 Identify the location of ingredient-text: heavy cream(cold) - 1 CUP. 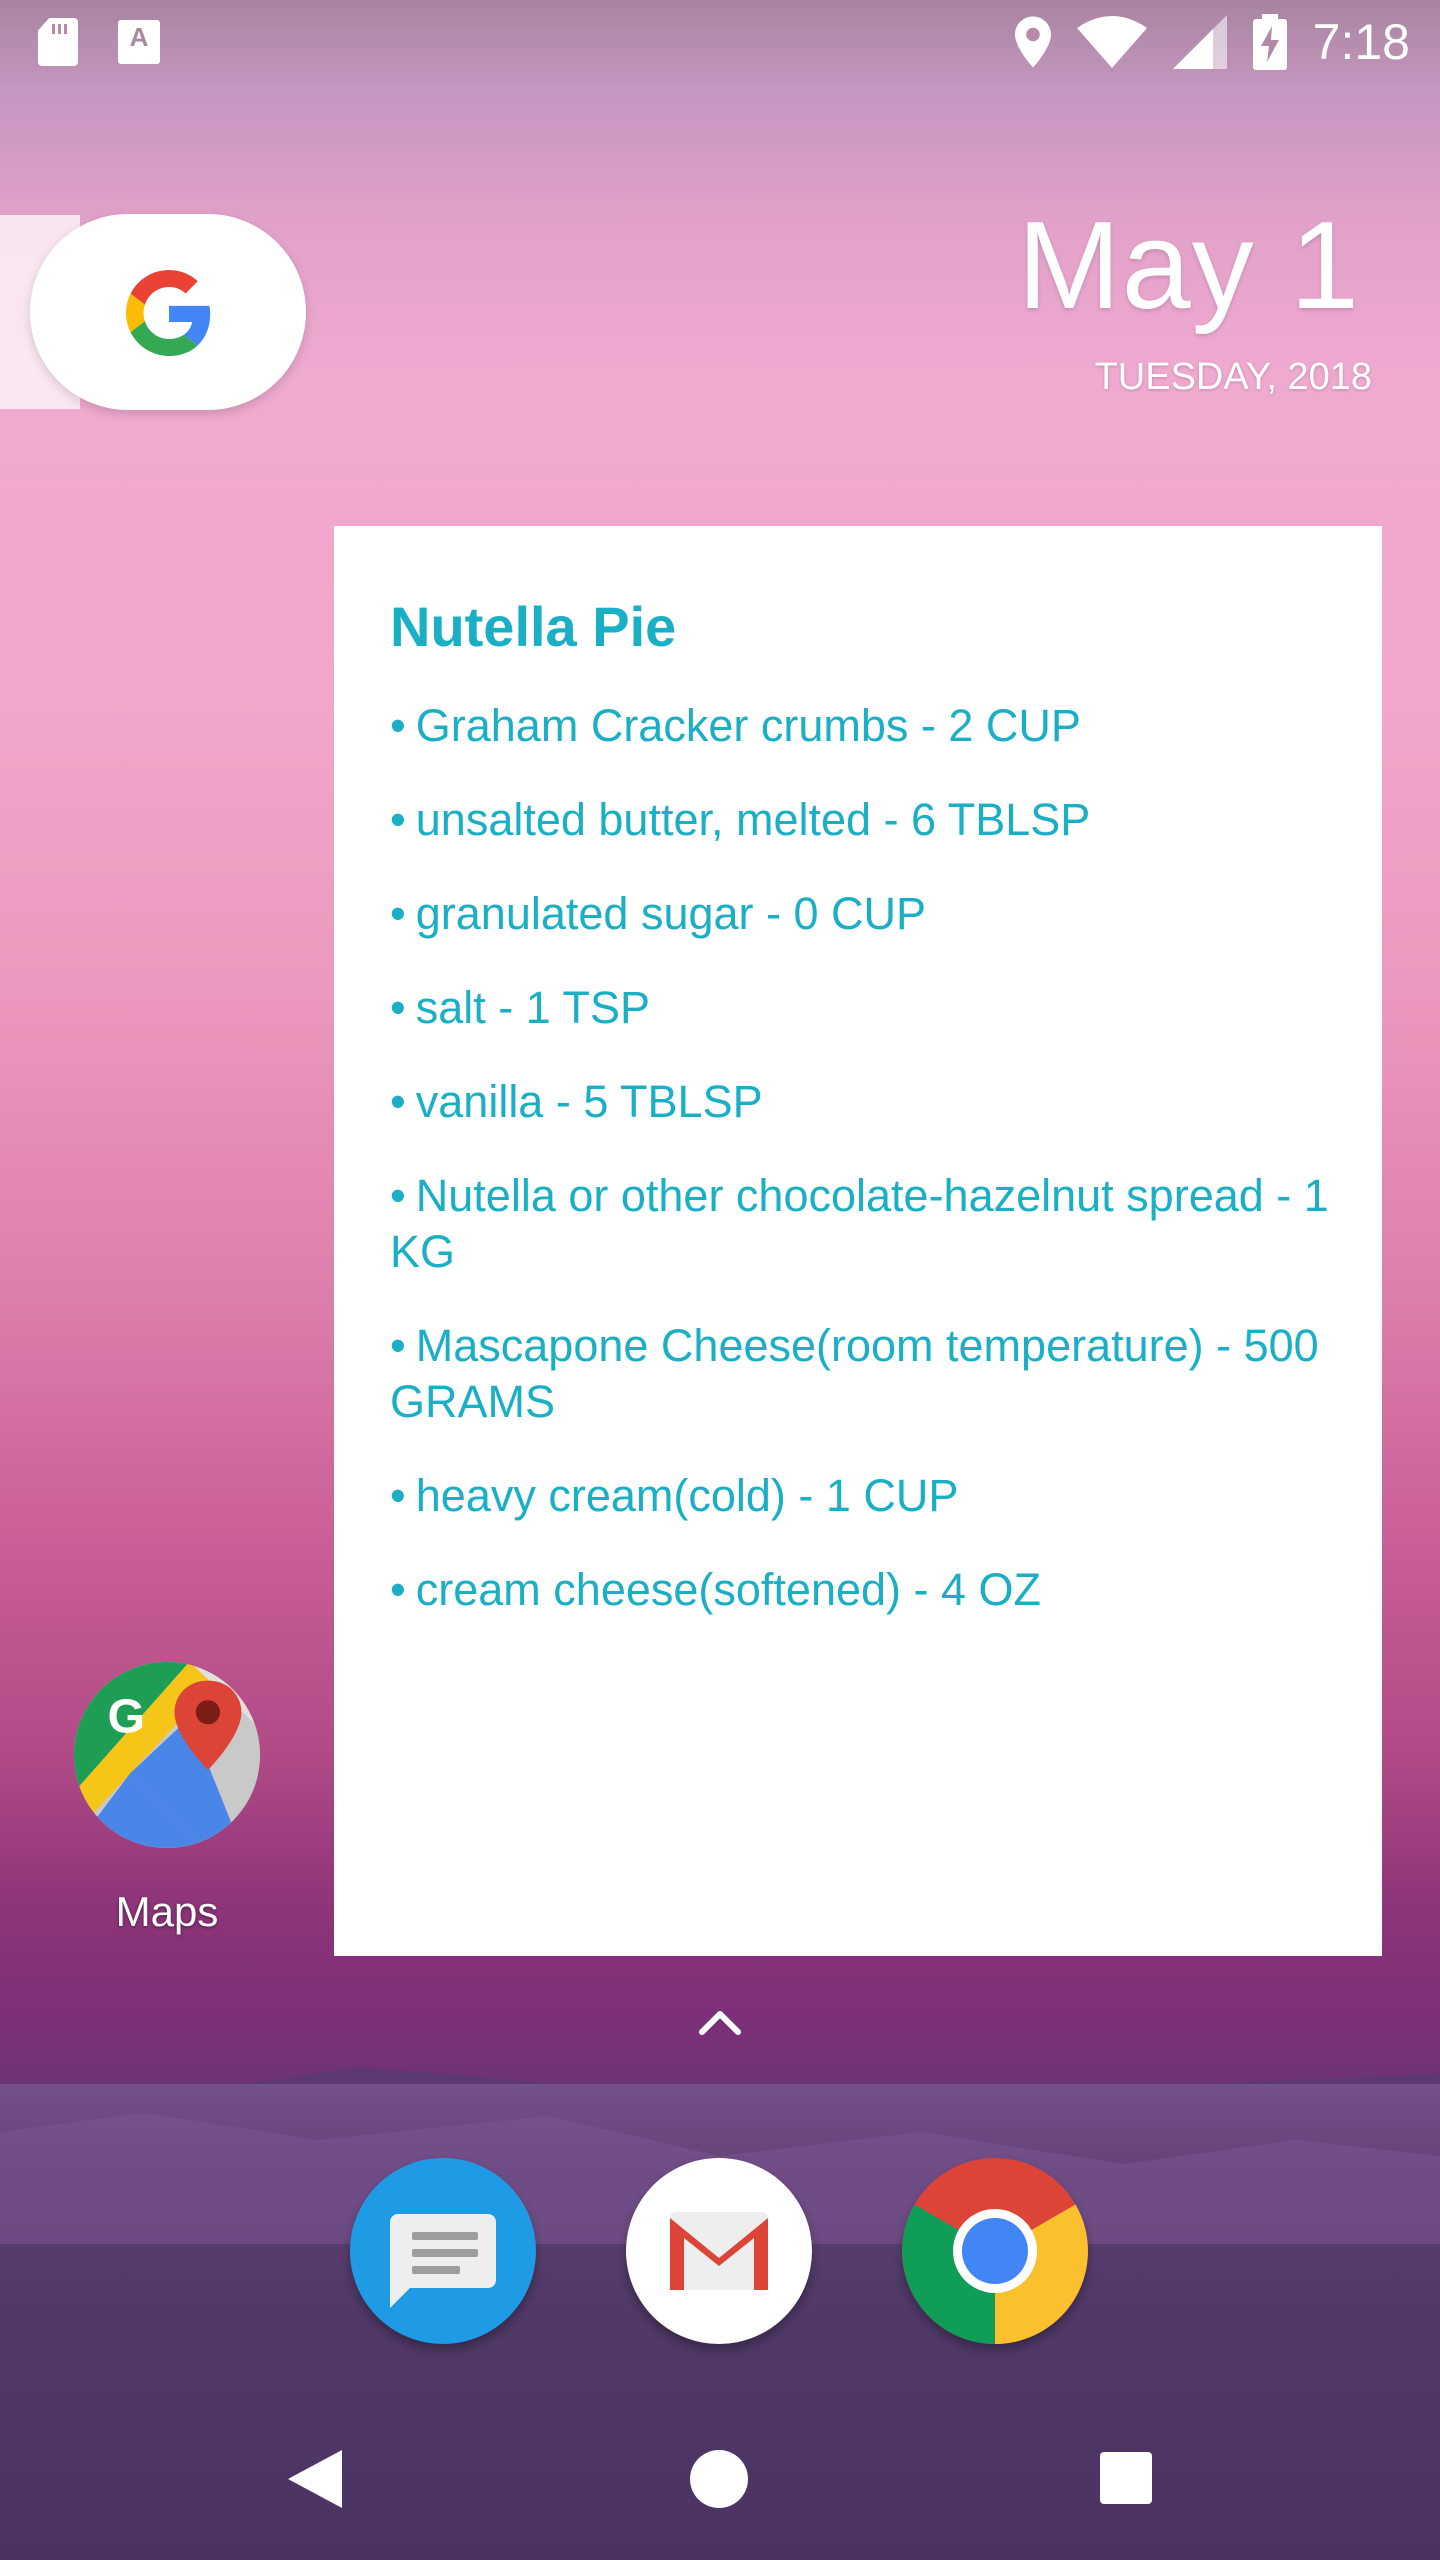
(687, 1495).